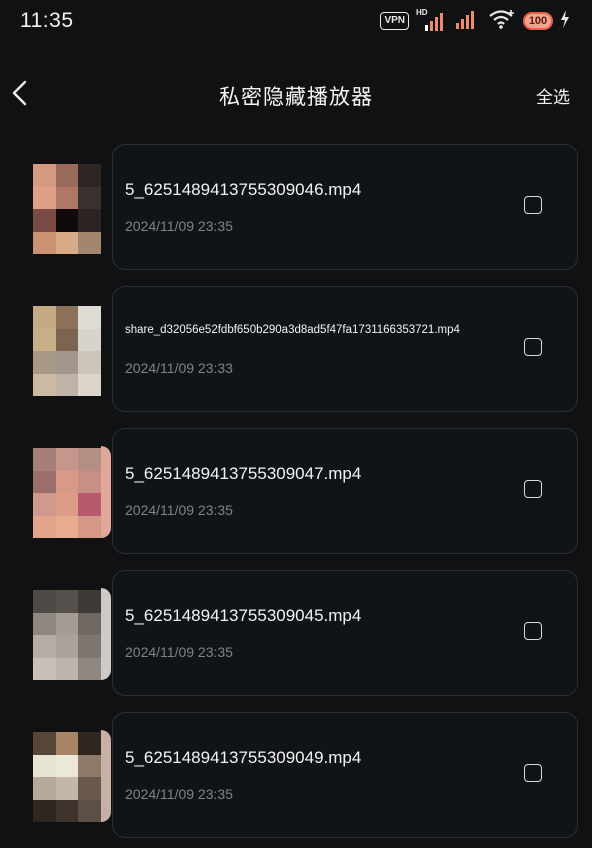 Image resolution: width=592 pixels, height=848 pixels. I want to click on battery-icon: 100, so click(538, 21).